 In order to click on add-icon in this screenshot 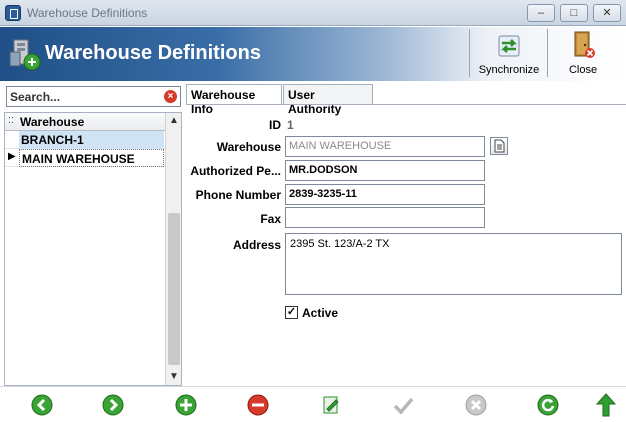, I will do `click(186, 405)`.